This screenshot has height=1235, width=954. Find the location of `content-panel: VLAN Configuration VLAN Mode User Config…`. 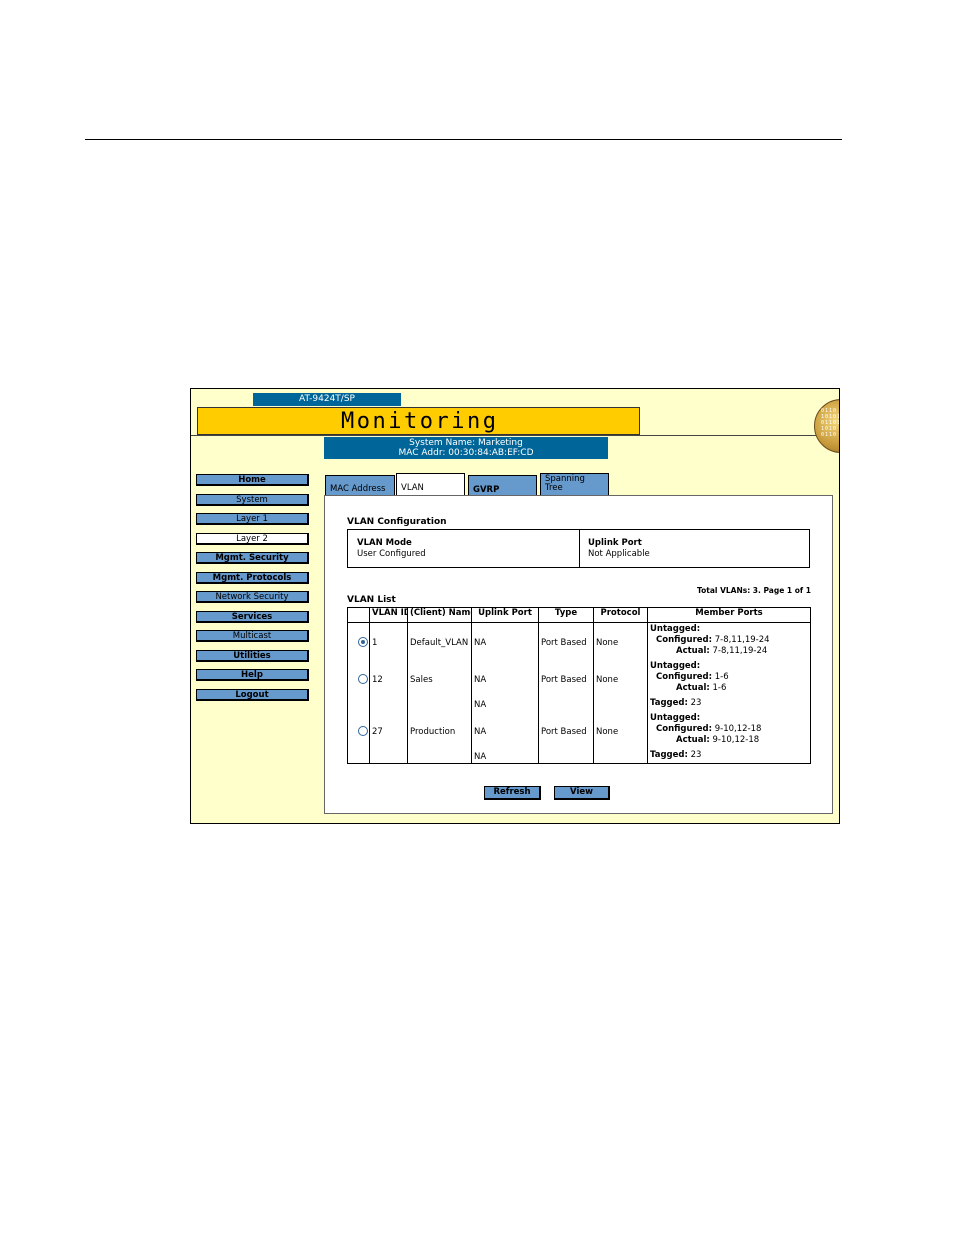

content-panel: VLAN Configuration VLAN Mode User Config… is located at coordinates (578, 654).